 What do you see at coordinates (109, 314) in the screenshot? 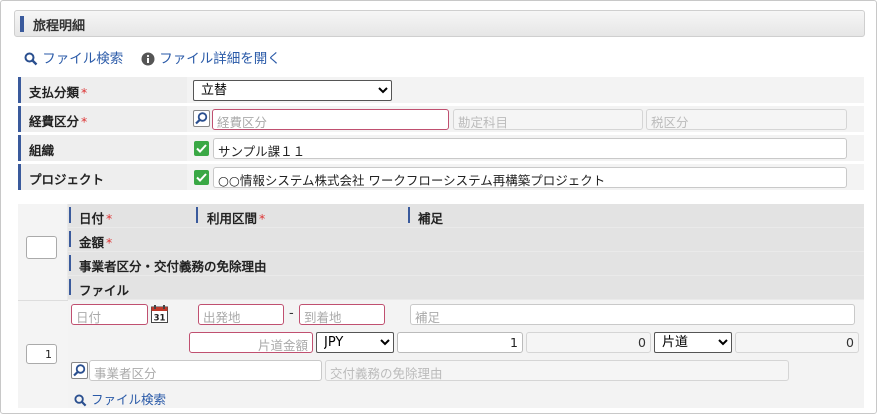
I see `date-input: 日付` at bounding box center [109, 314].